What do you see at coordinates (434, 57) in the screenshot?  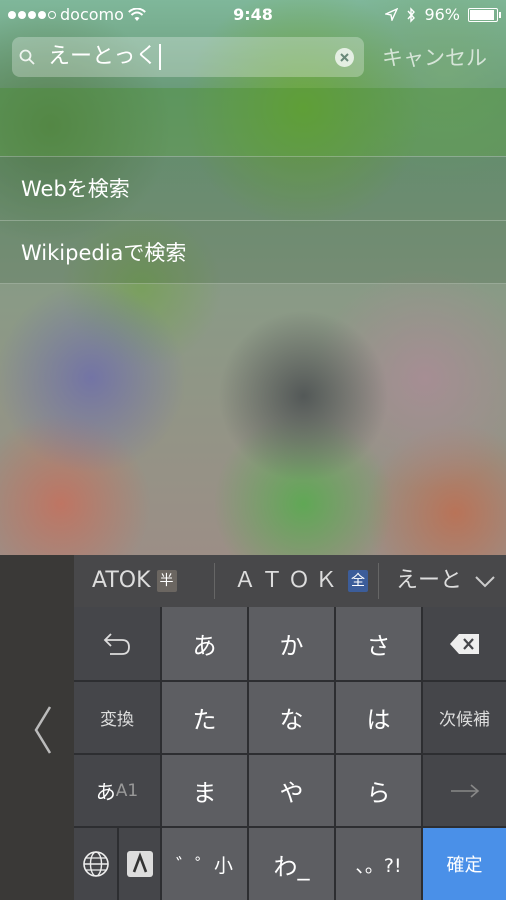 I see `cancel-button: キャンセル` at bounding box center [434, 57].